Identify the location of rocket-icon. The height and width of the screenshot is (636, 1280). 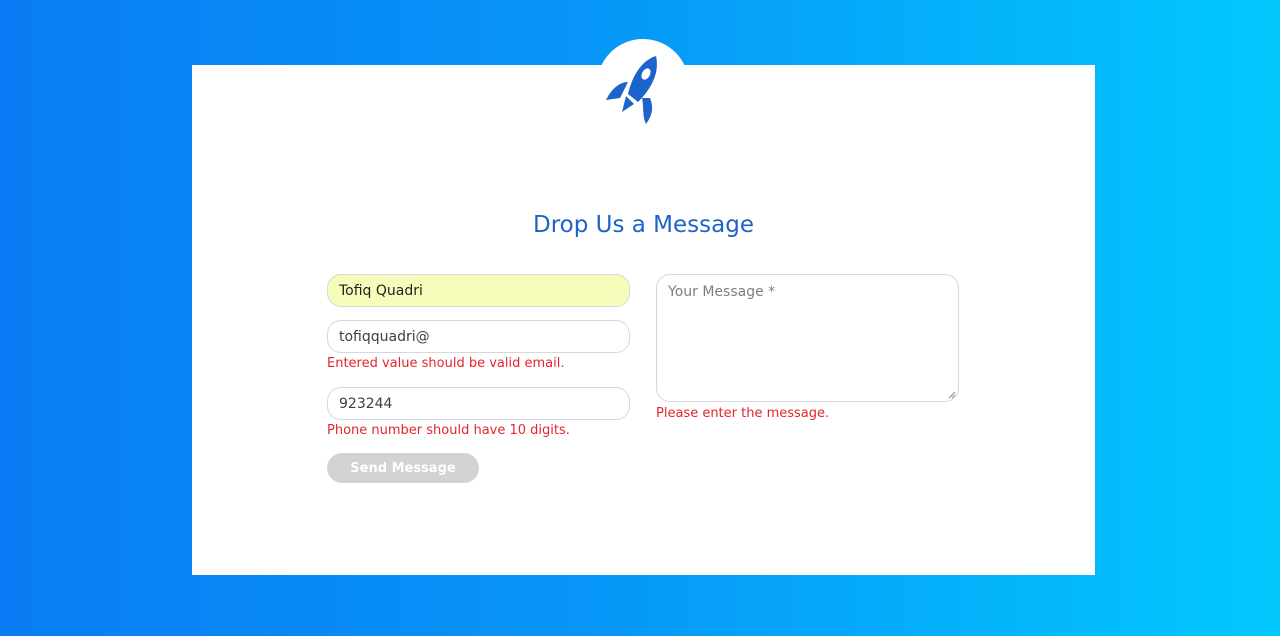
(631, 90).